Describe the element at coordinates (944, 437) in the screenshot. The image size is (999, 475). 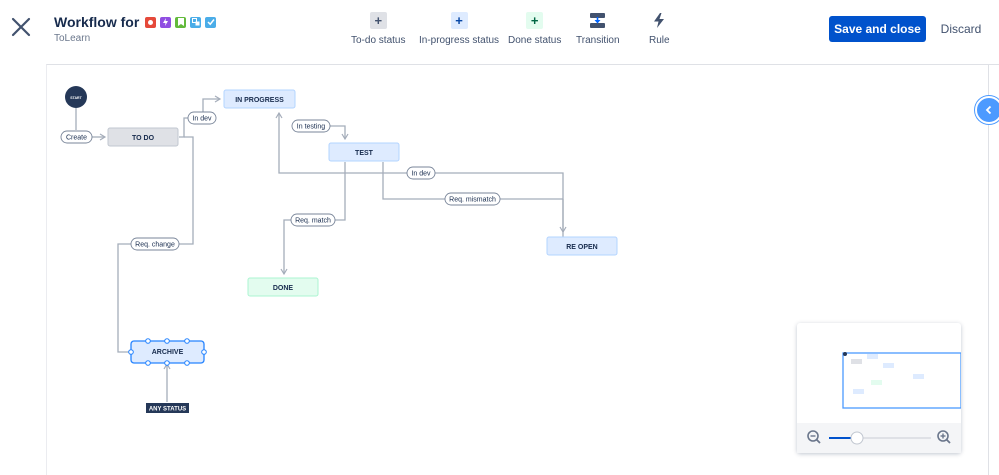
I see `zoom-in-icon` at that location.